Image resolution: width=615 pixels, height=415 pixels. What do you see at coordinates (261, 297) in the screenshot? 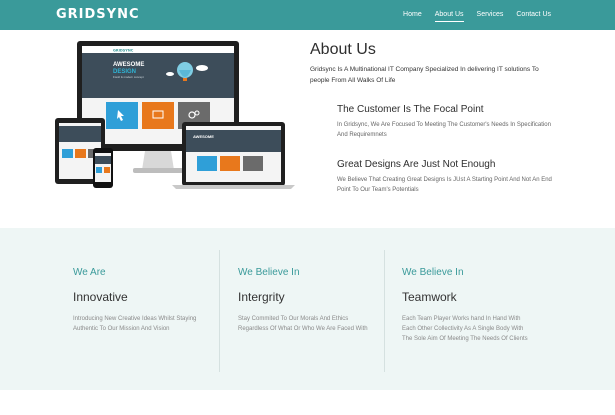
I see `value-heading: Intergrity` at bounding box center [261, 297].